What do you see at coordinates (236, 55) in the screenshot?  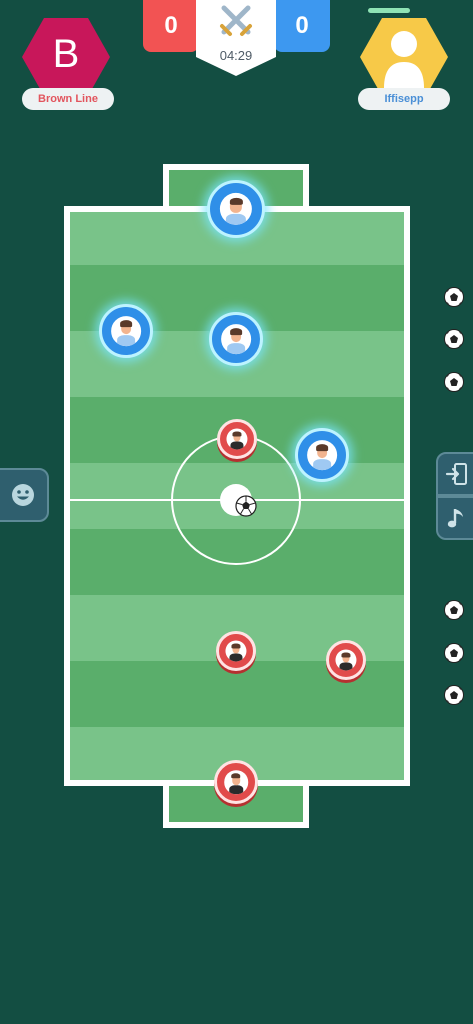 I see `match-timer: 04:29` at bounding box center [236, 55].